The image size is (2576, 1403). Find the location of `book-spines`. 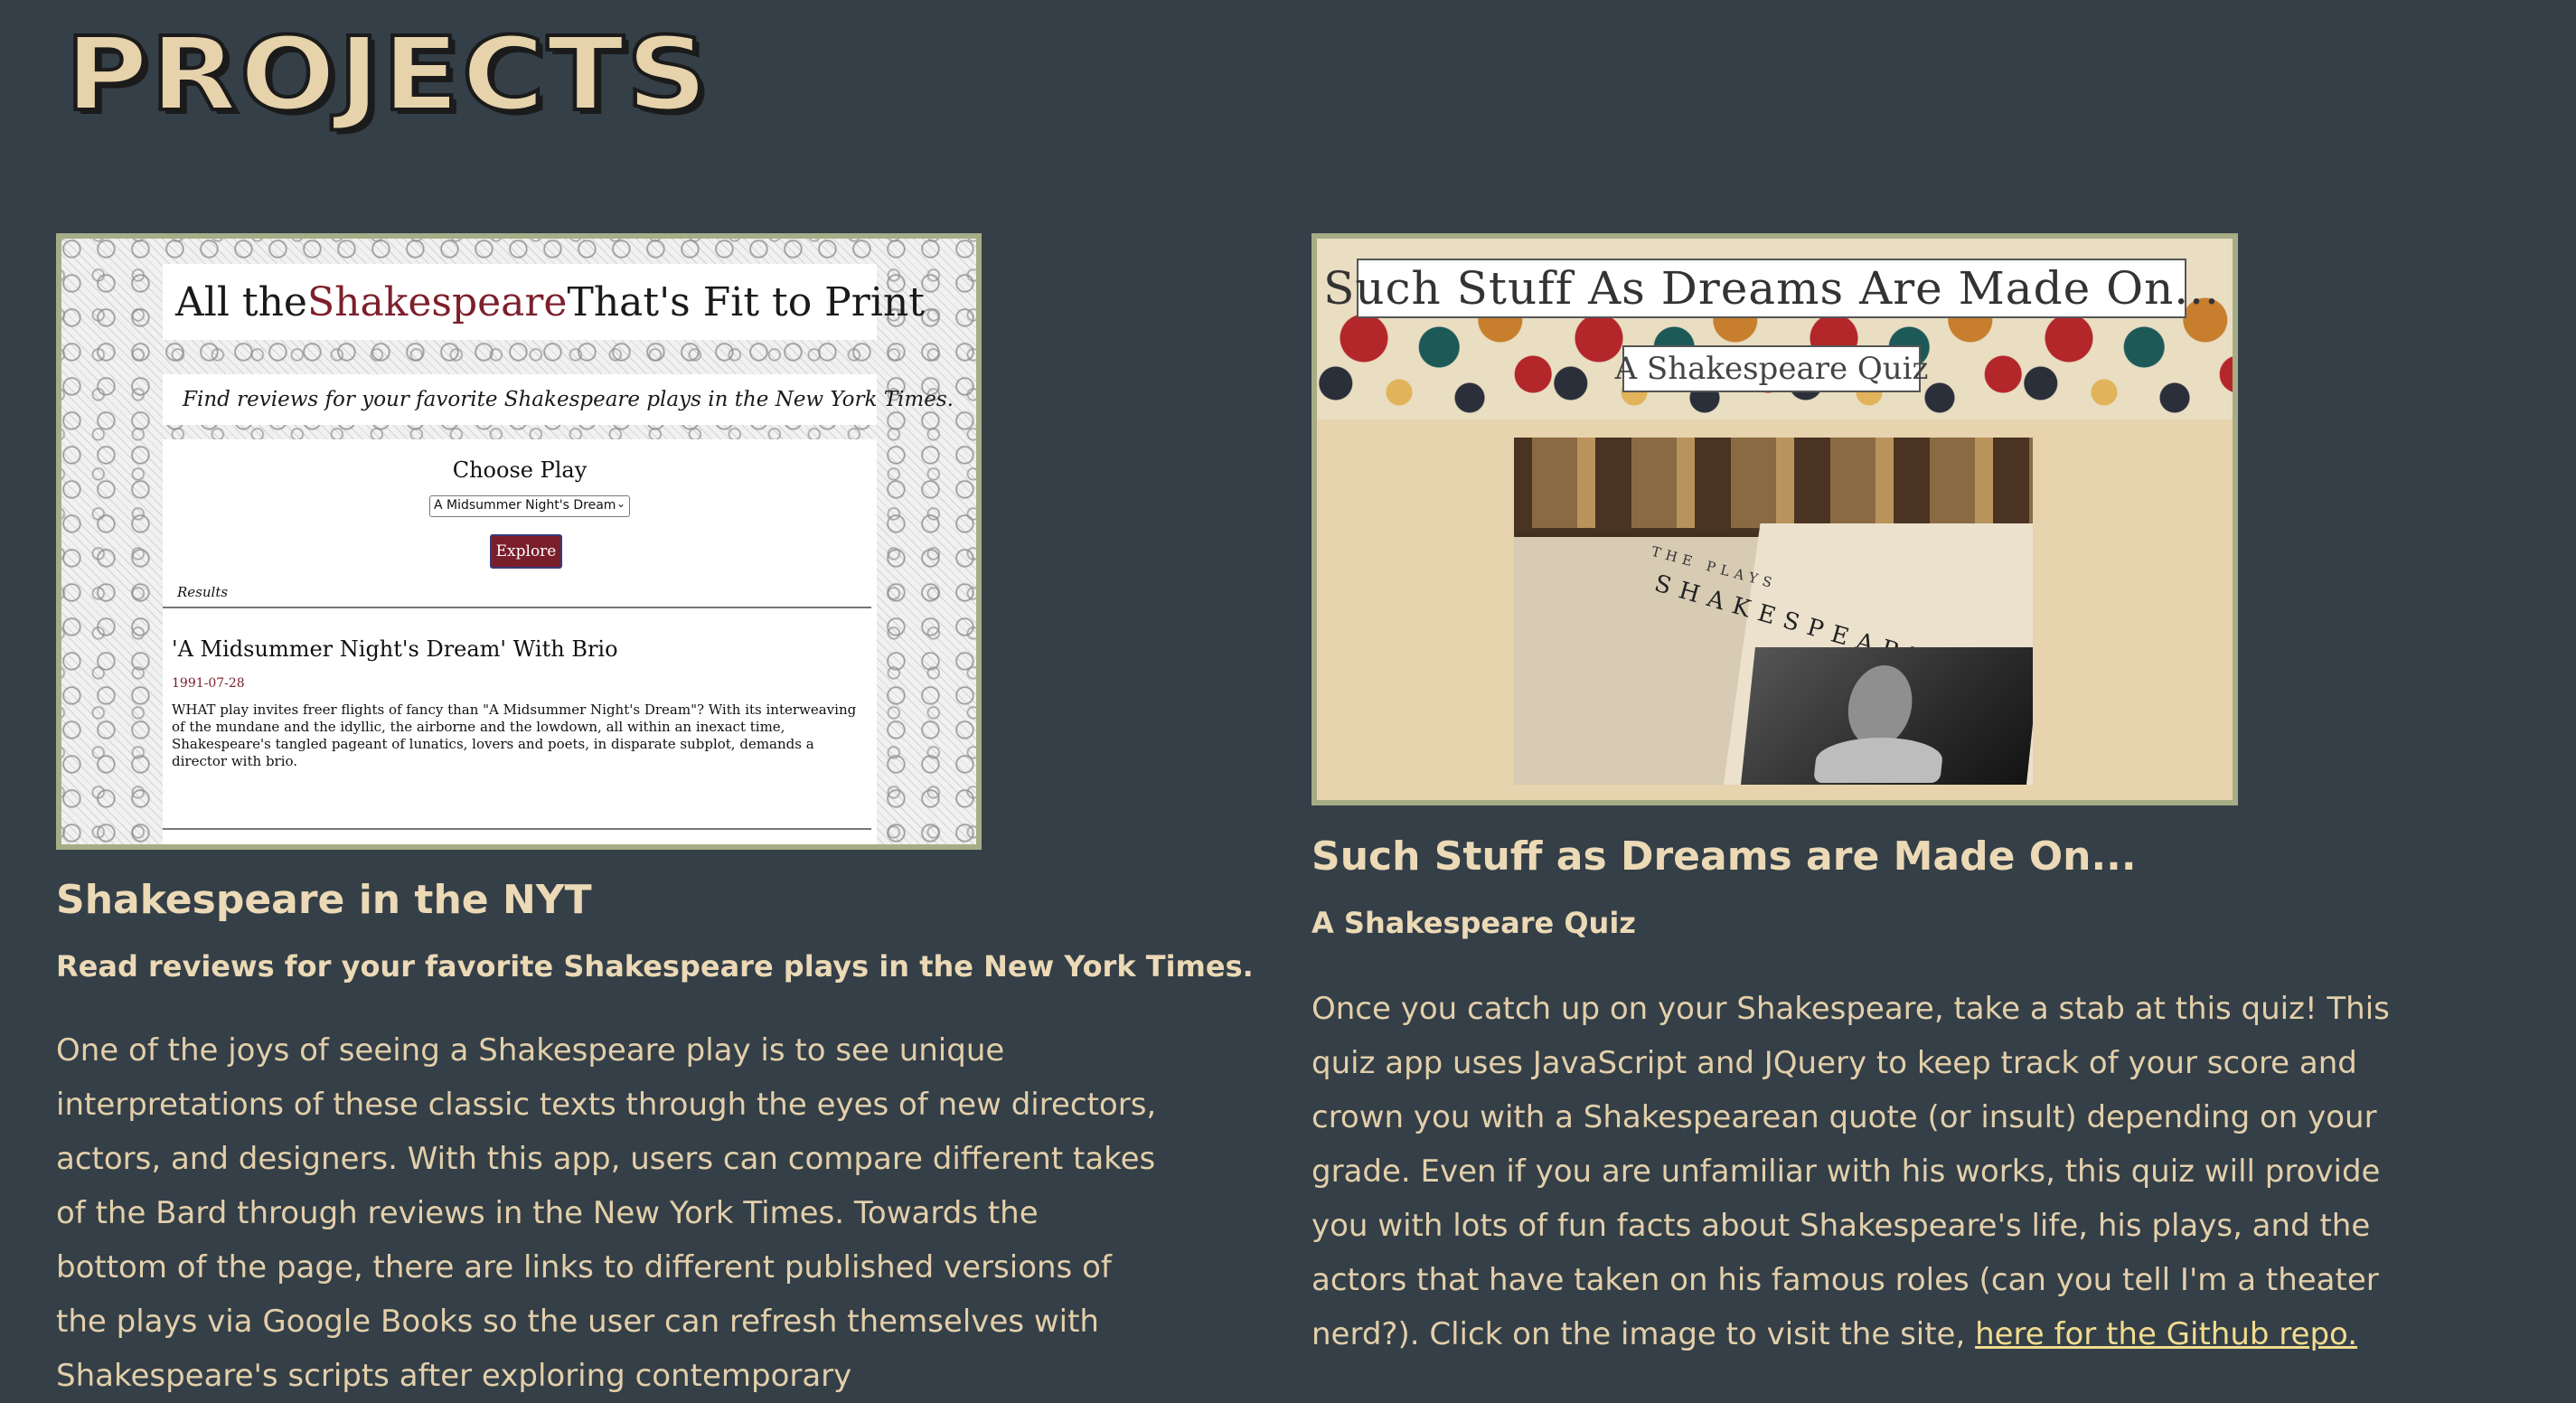

book-spines is located at coordinates (1774, 483).